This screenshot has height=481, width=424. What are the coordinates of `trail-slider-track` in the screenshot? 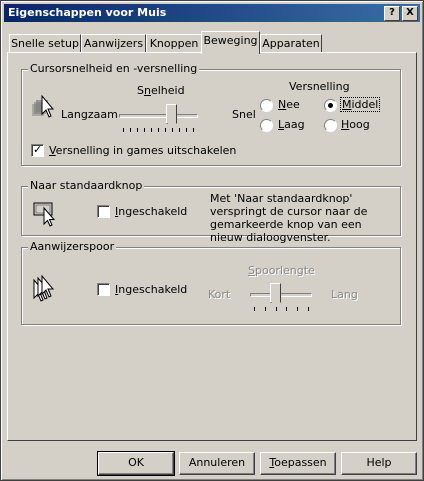 It's located at (281, 295).